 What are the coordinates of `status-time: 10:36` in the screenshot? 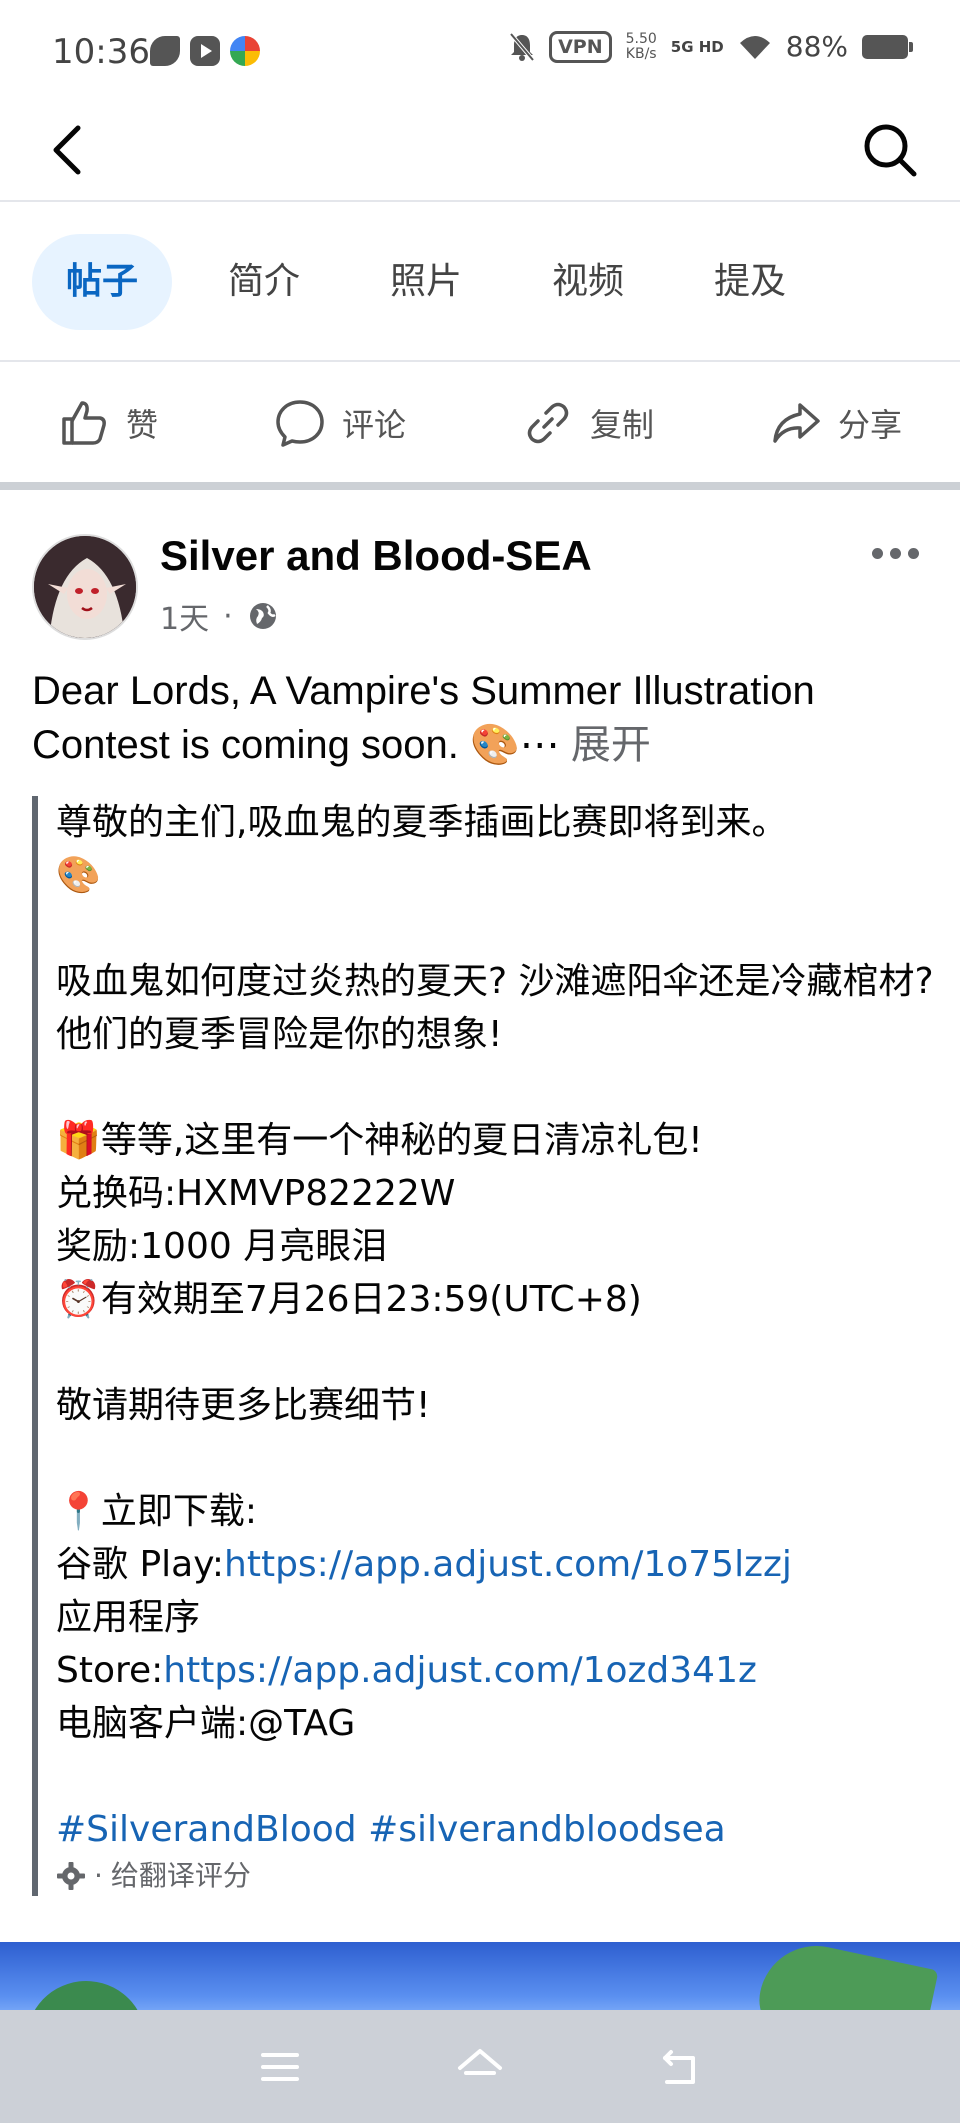 It's located at (101, 52).